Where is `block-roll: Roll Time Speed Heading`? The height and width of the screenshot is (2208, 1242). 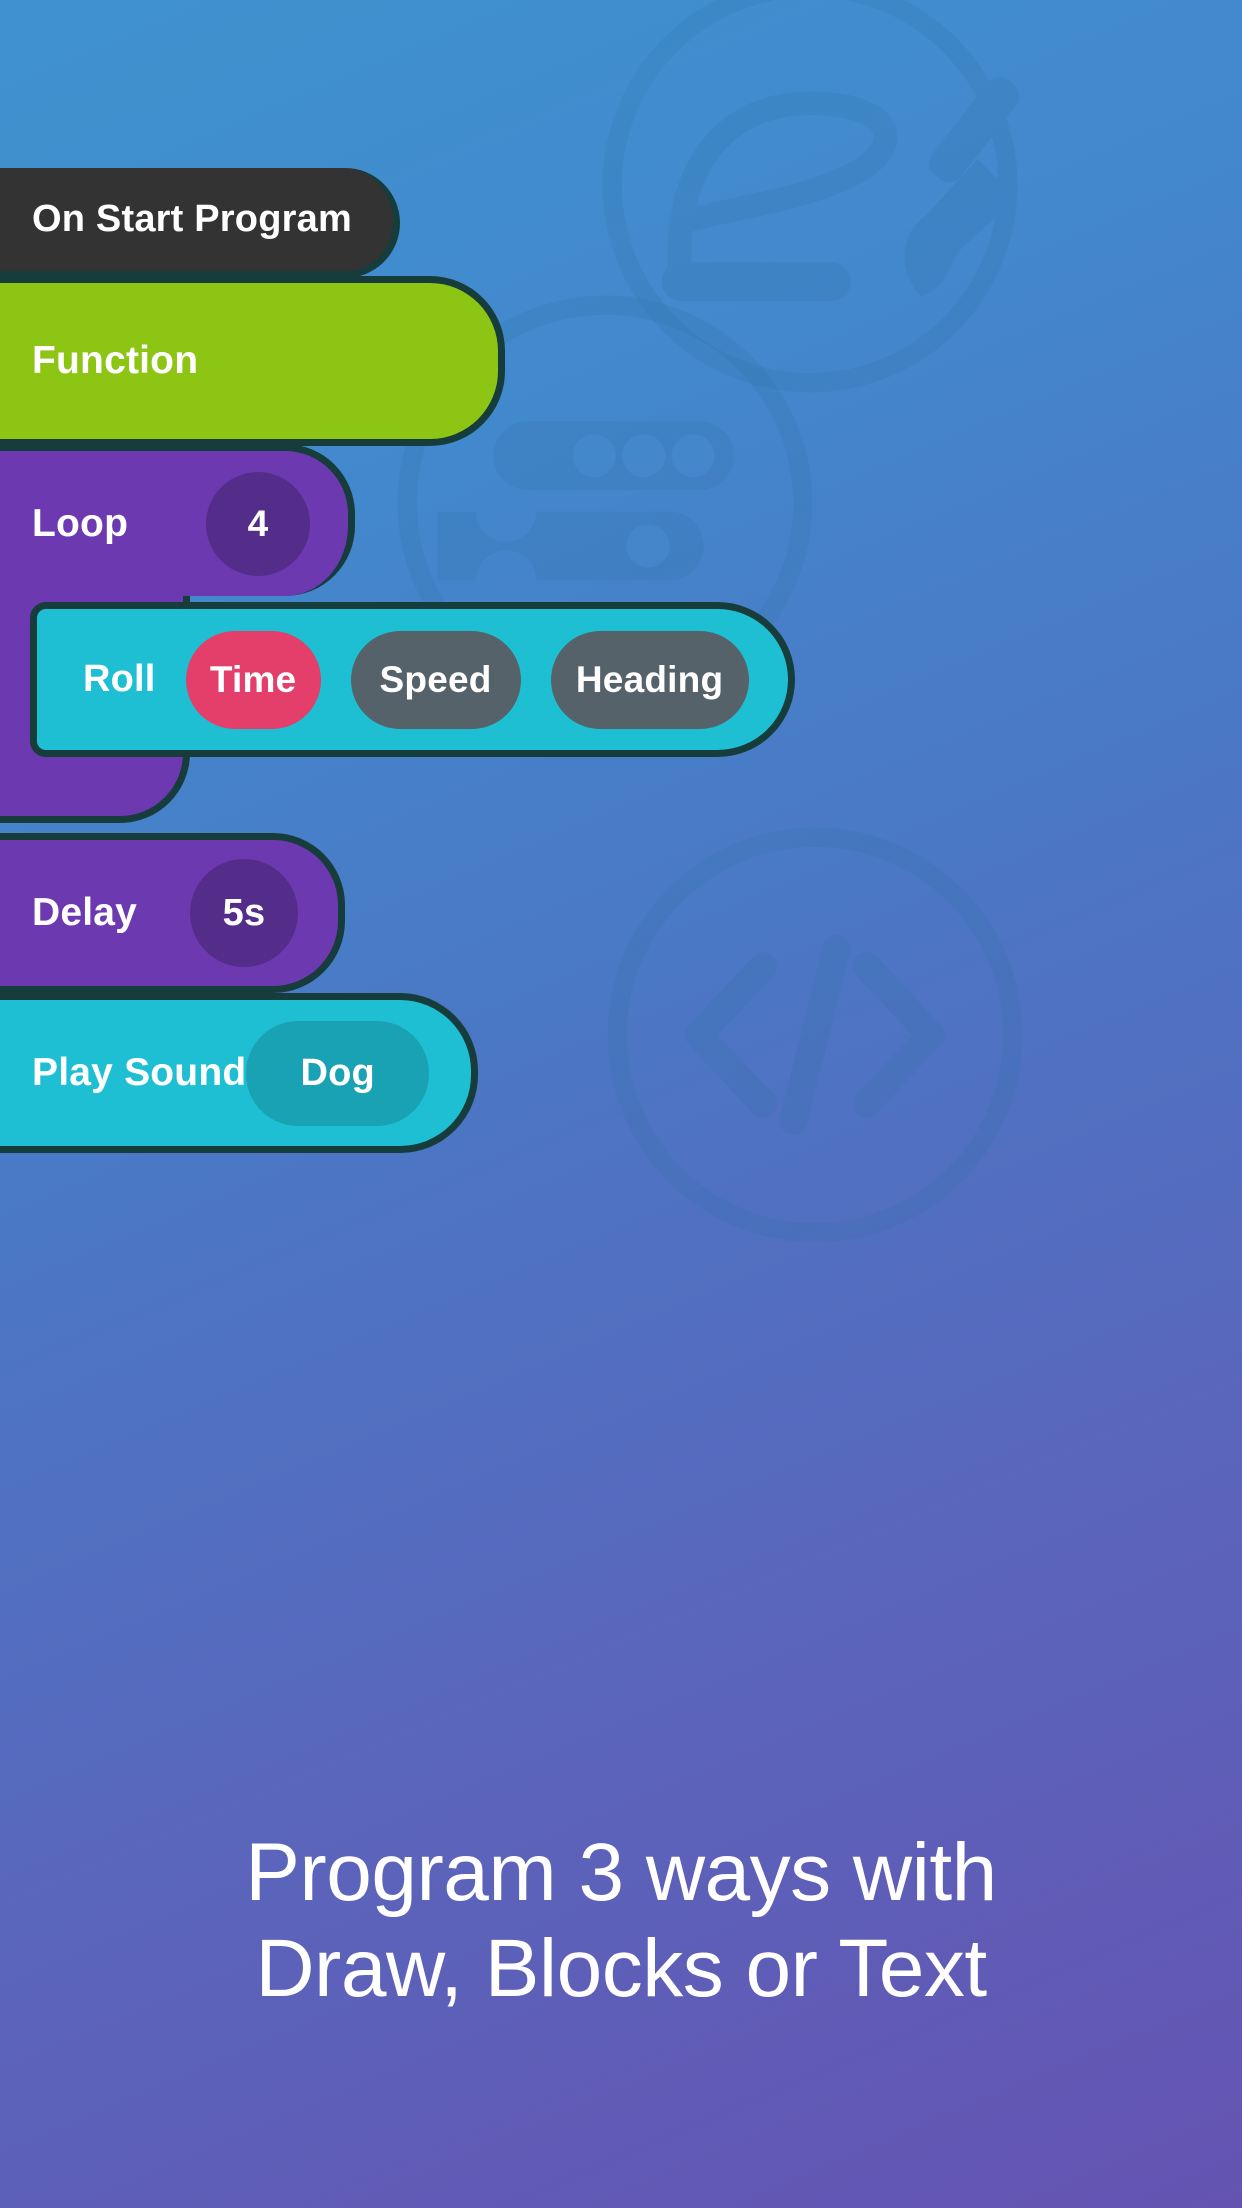 block-roll: Roll Time Speed Heading is located at coordinates (412, 679).